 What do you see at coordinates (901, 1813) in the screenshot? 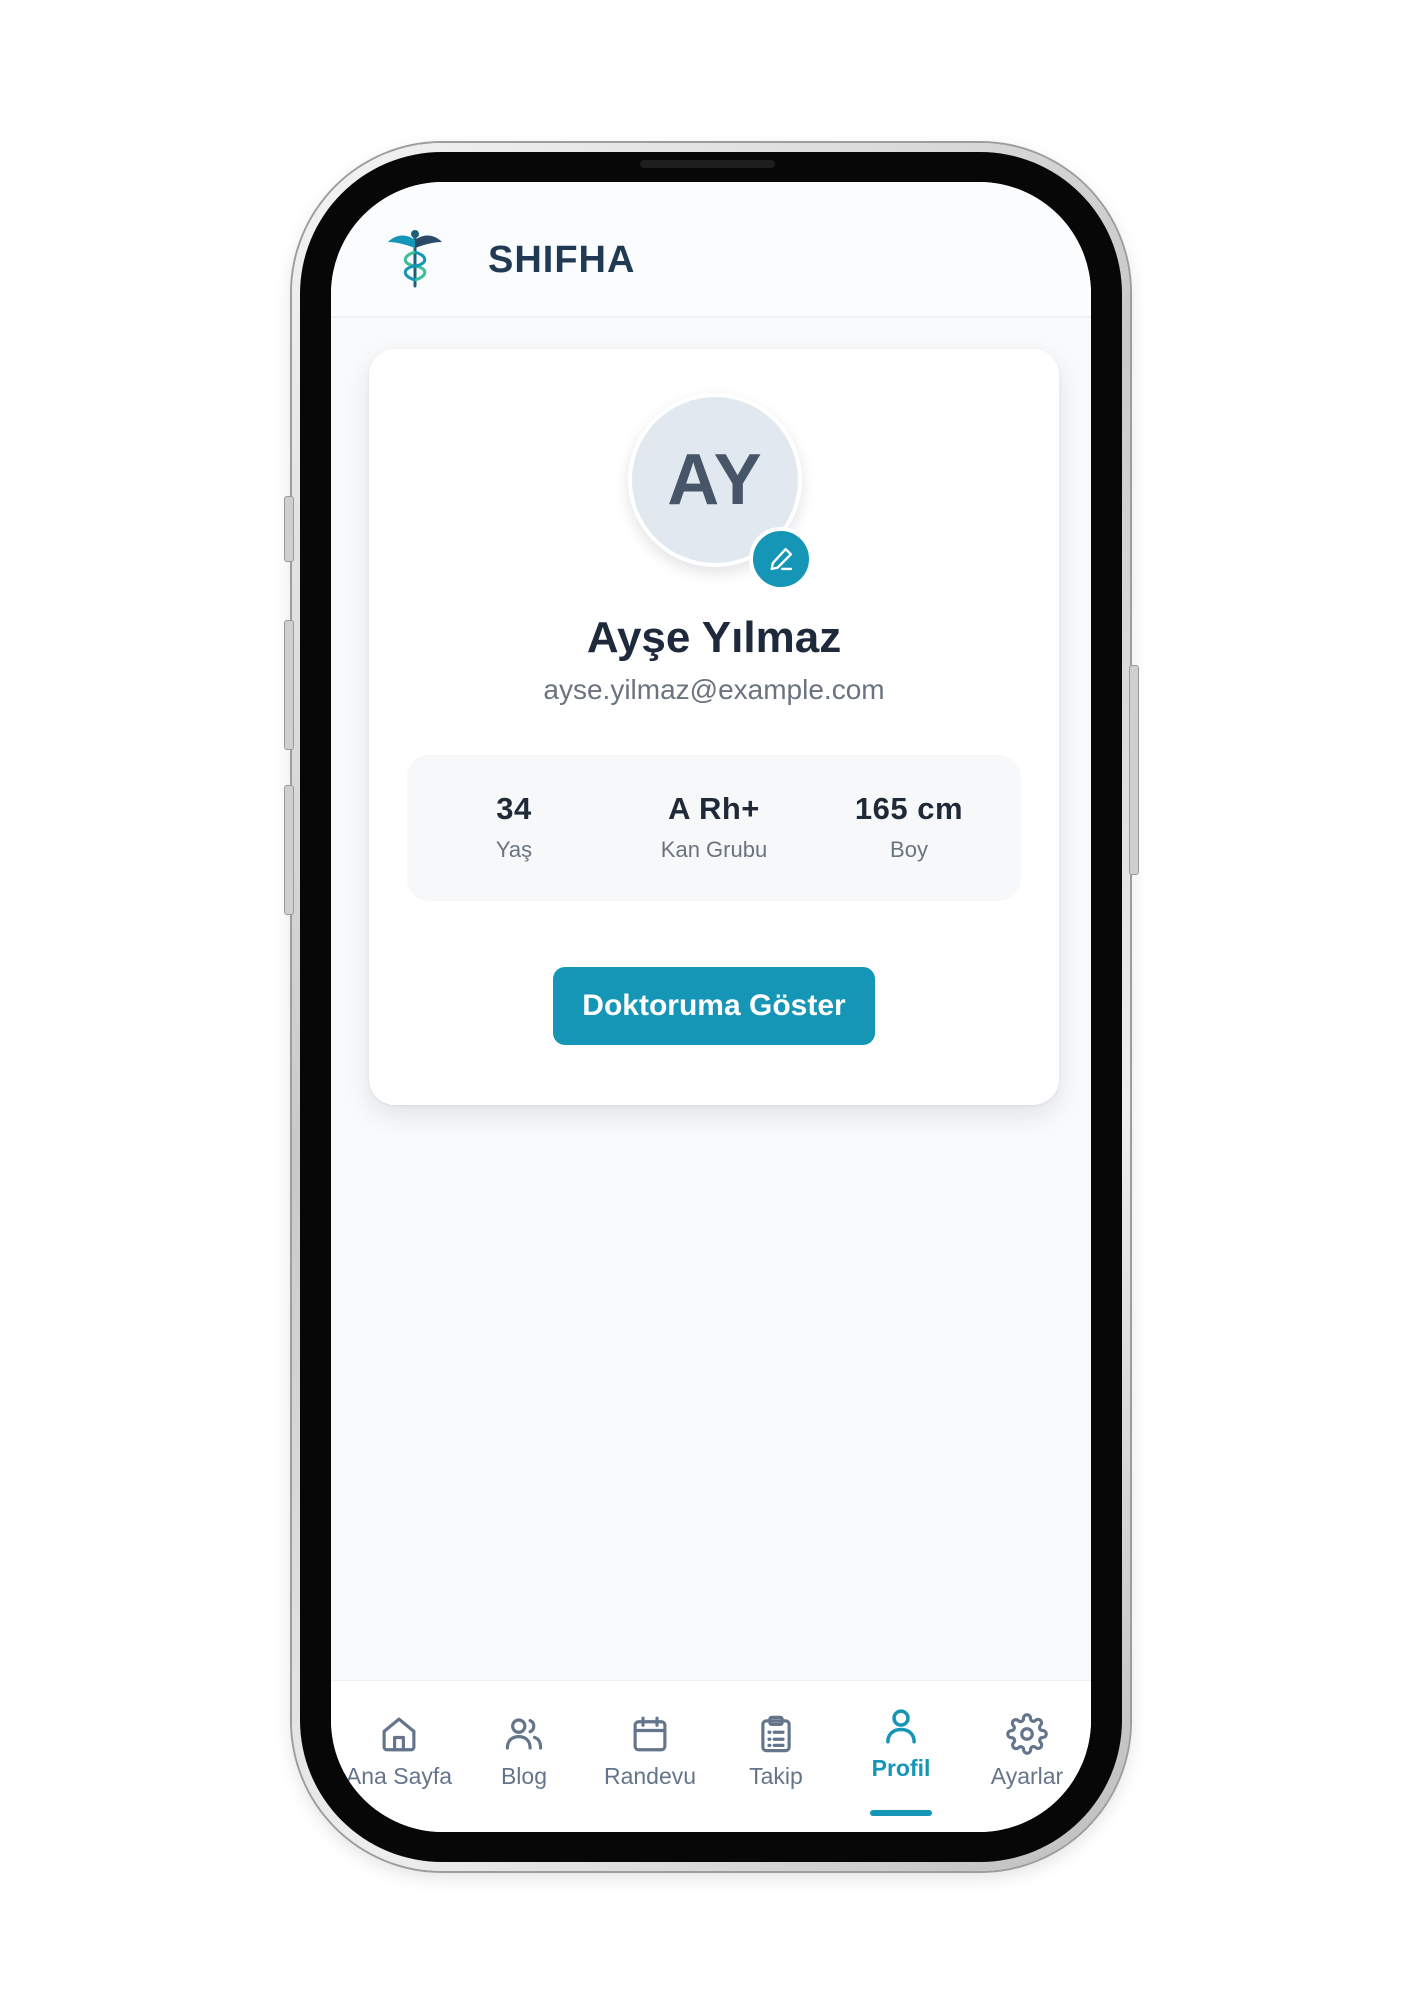
I see `active-tab-indicator` at bounding box center [901, 1813].